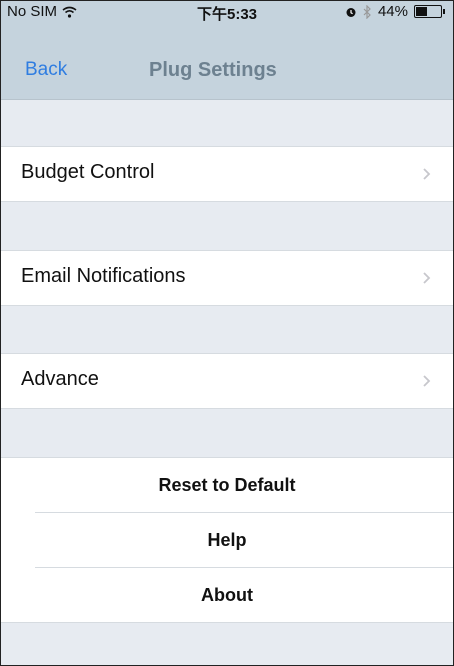  What do you see at coordinates (88, 172) in the screenshot?
I see `budget-control-label: Budget Control` at bounding box center [88, 172].